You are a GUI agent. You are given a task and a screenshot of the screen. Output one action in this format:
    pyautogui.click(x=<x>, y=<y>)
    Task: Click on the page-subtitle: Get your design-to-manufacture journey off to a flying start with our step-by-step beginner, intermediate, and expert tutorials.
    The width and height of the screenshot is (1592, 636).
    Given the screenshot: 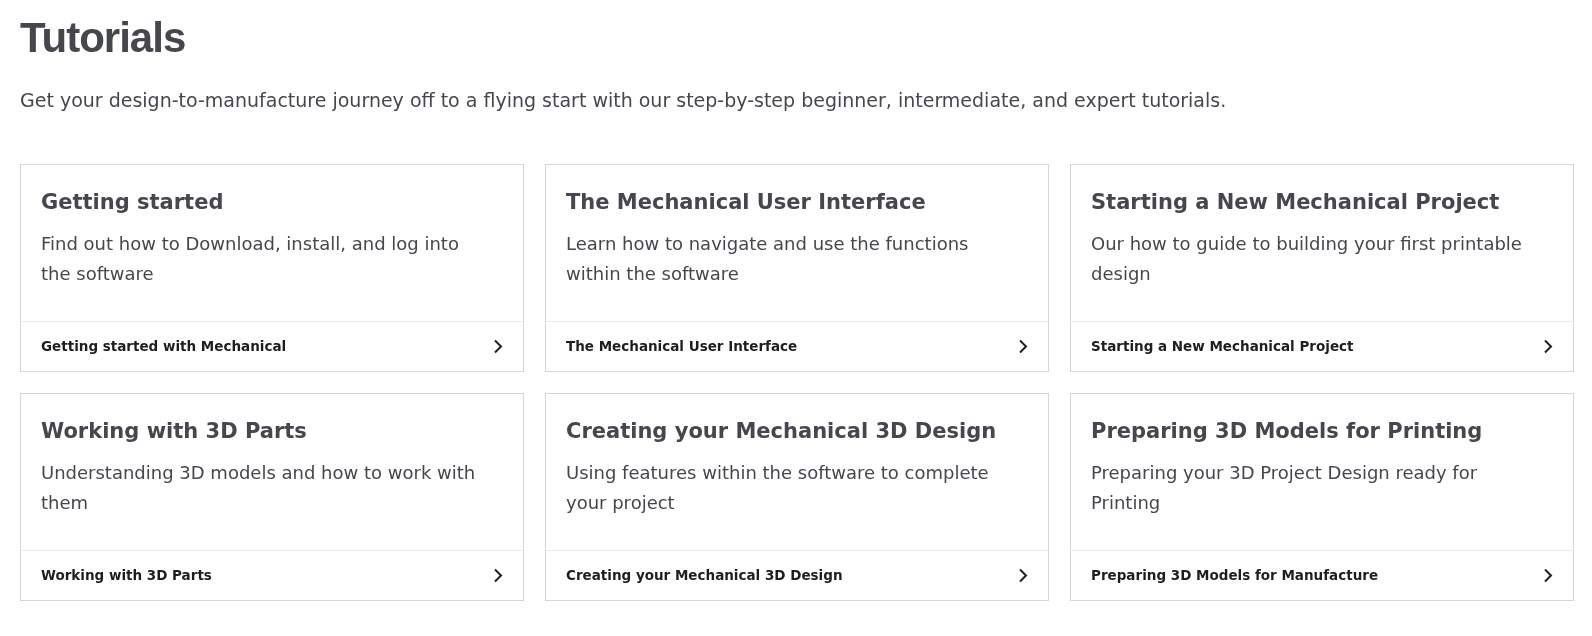 What is the action you would take?
    pyautogui.click(x=623, y=100)
    